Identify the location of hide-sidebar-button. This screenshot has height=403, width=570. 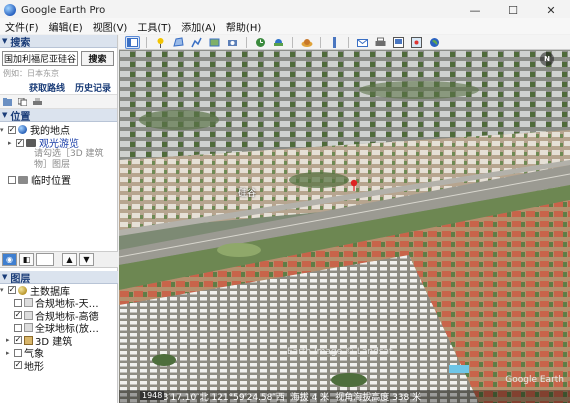
(132, 42).